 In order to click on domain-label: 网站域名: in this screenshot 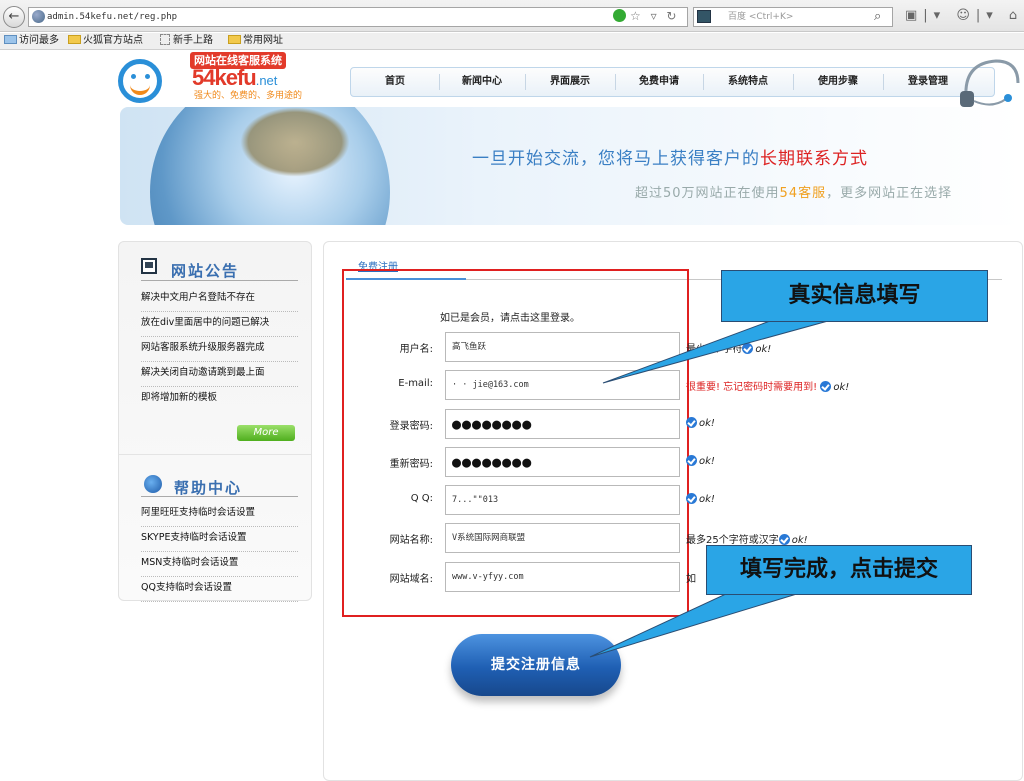, I will do `click(411, 579)`.